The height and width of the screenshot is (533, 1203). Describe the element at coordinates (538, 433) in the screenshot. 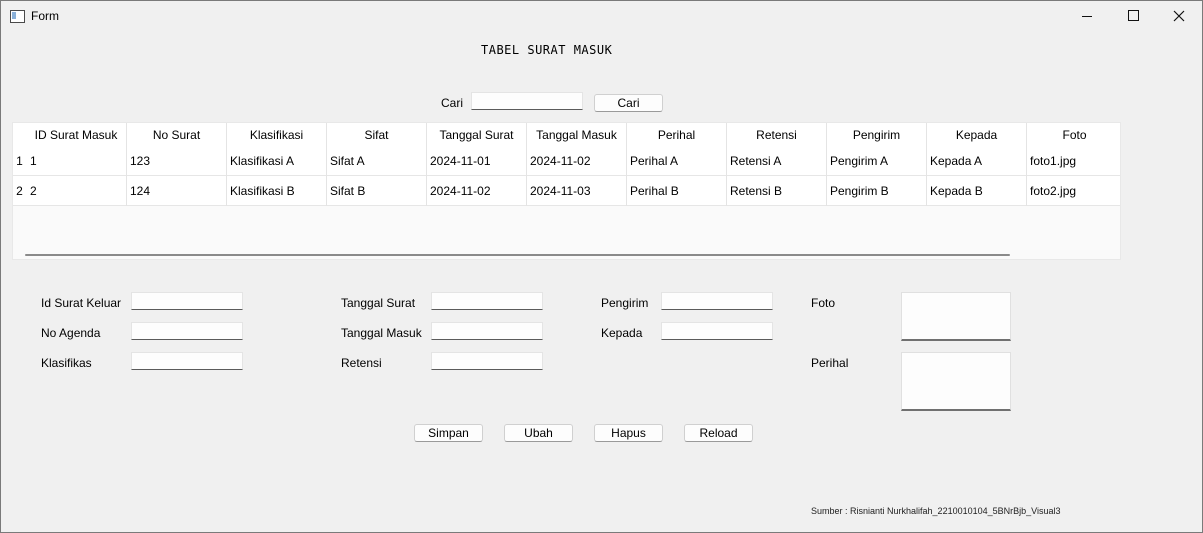

I see `ubah-button: Ubah` at that location.